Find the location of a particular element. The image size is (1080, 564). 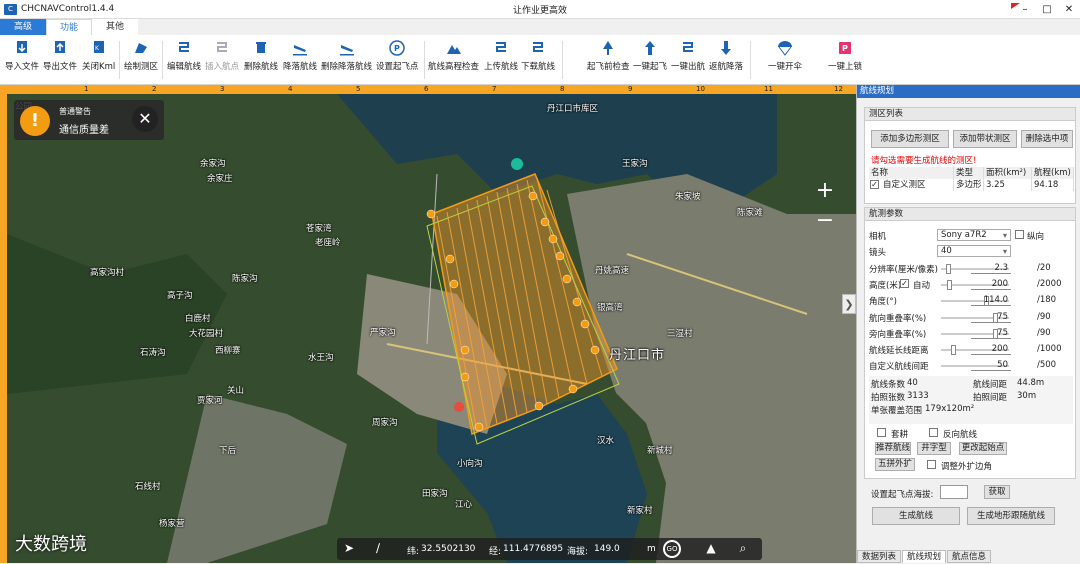

map-label: 严家沟 is located at coordinates (383, 333).